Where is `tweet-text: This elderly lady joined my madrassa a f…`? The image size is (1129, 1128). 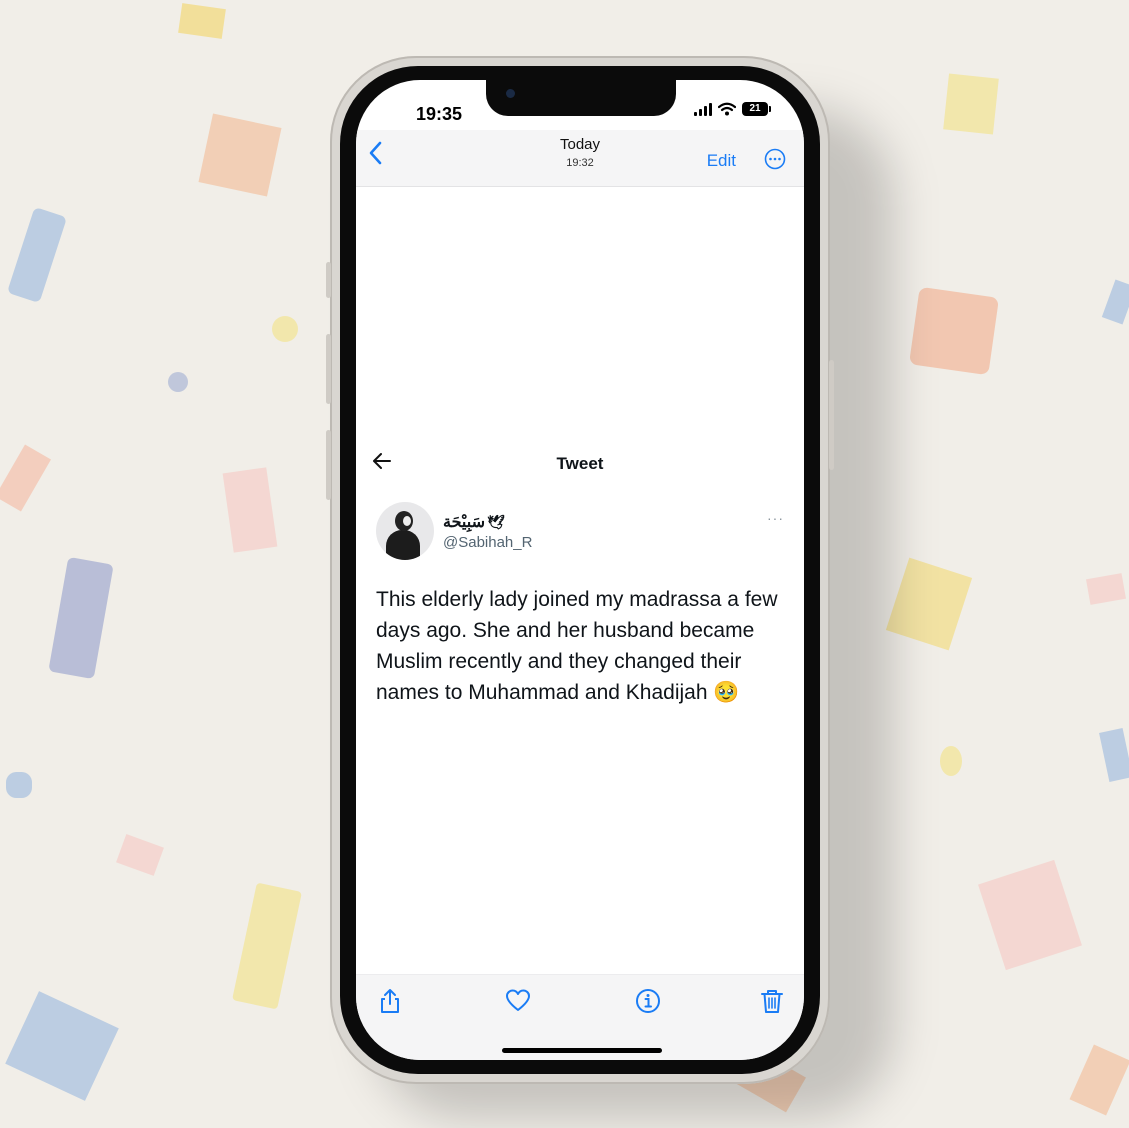 tweet-text: This elderly lady joined my madrassa a f… is located at coordinates (577, 646).